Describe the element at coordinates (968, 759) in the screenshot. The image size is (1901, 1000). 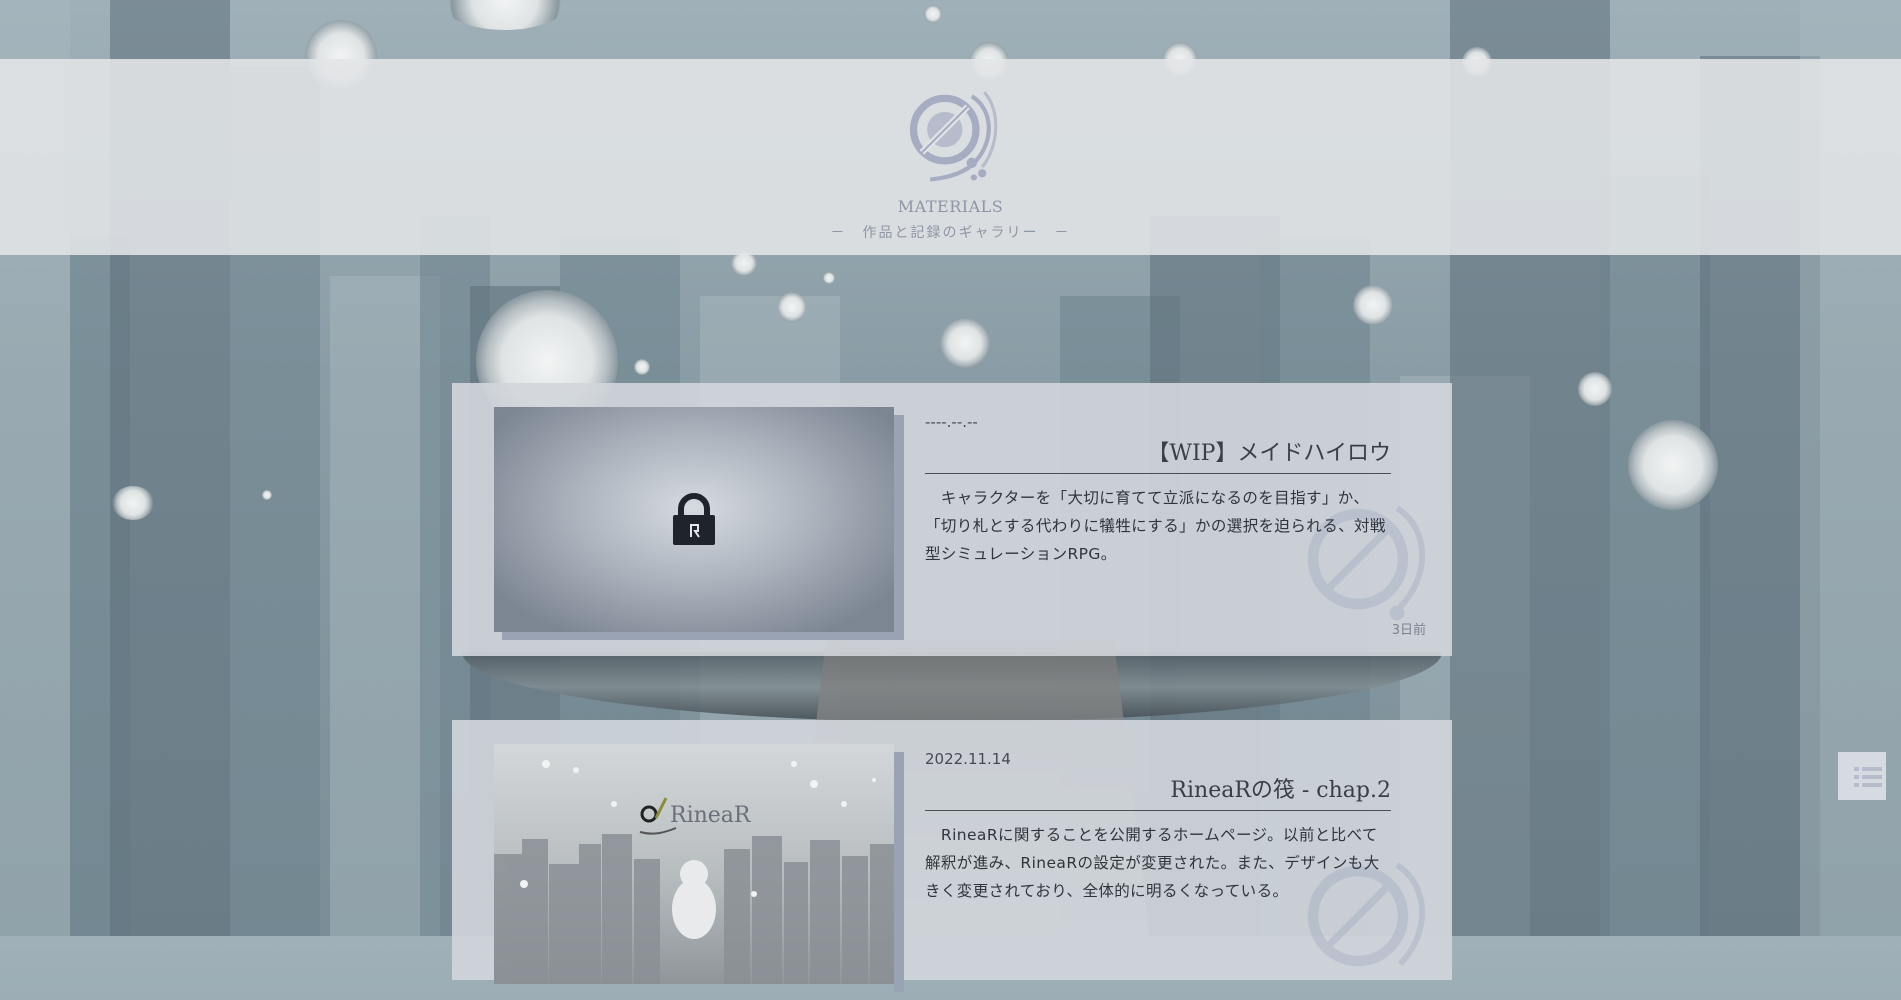
I see `post-date: 2022.11.14` at that location.